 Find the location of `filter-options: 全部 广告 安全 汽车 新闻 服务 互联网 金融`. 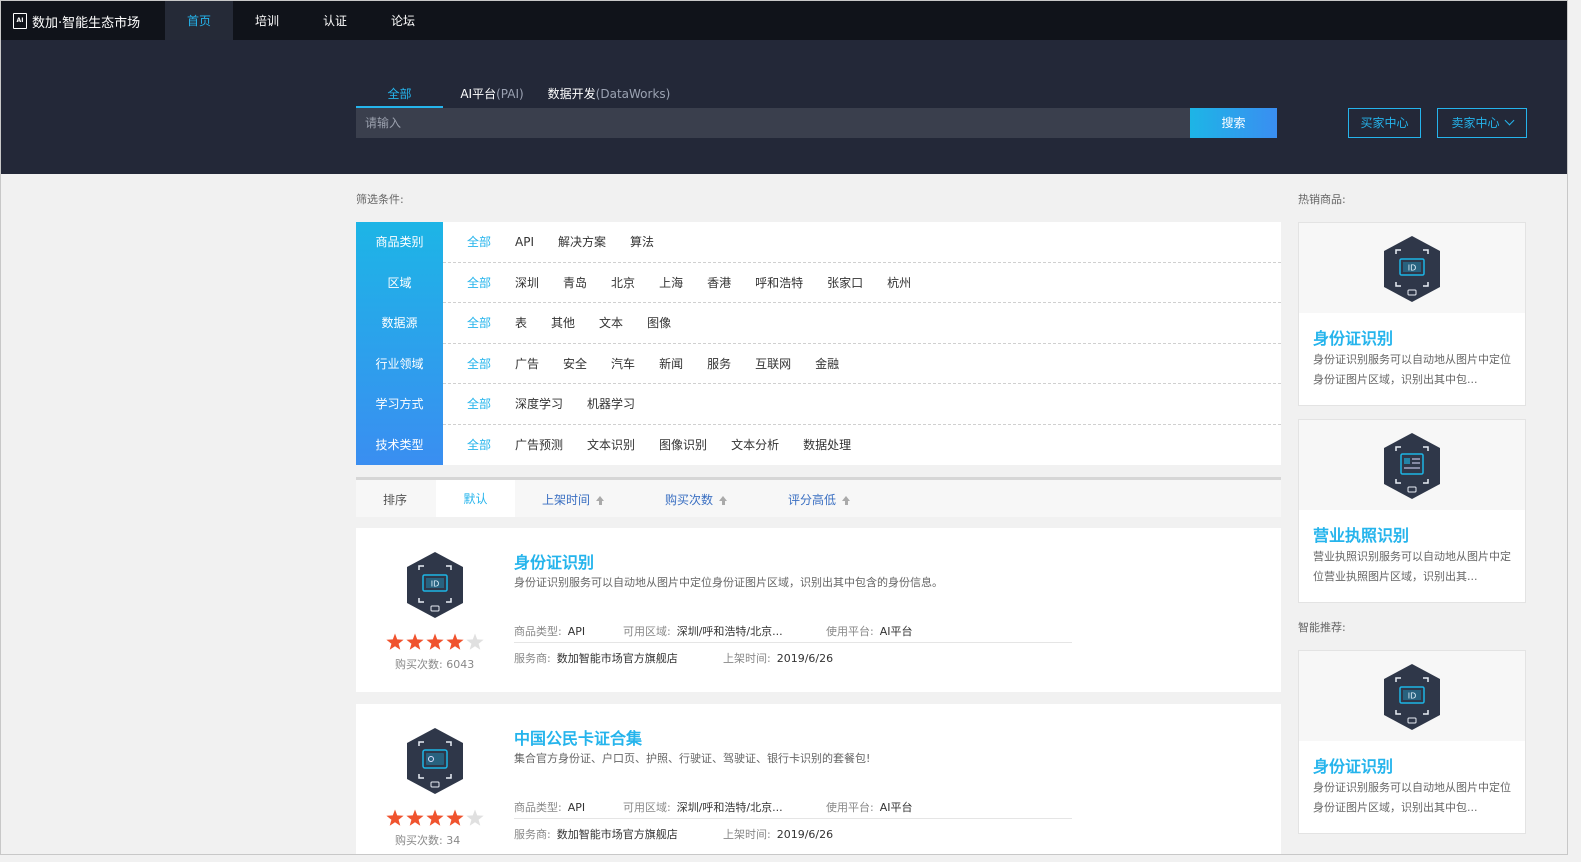

filter-options: 全部 广告 安全 汽车 新闻 服务 互联网 金融 is located at coordinates (862, 364).